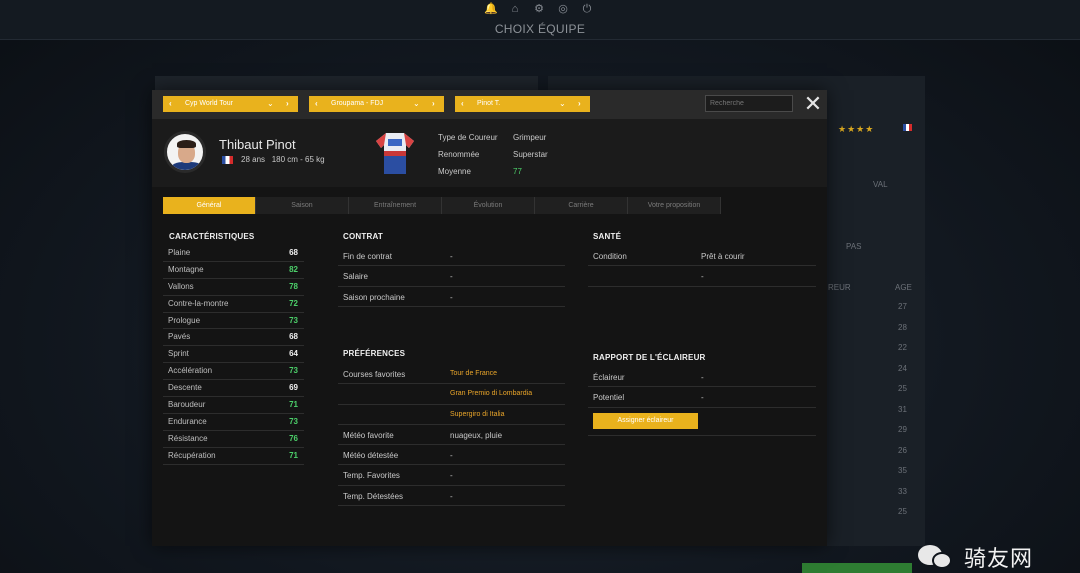  I want to click on background-age: 31, so click(902, 409).